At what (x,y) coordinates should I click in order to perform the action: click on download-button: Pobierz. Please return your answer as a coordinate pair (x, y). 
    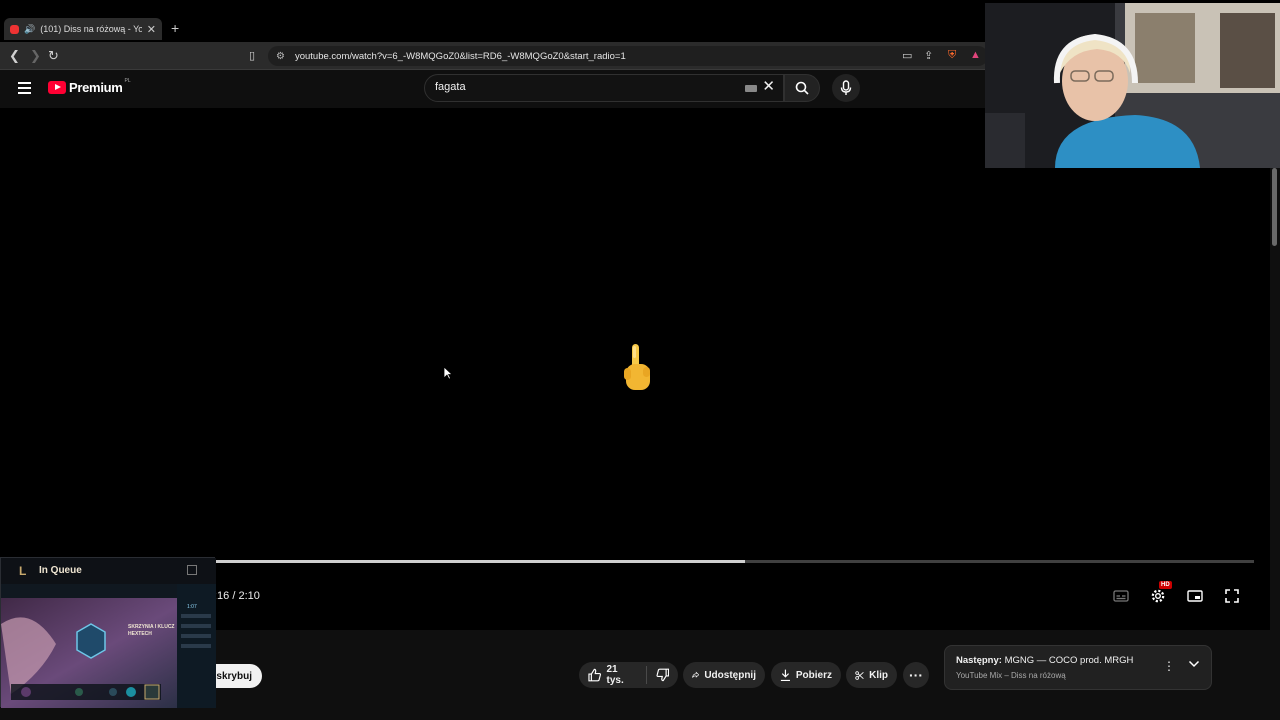
    Looking at the image, I should click on (806, 675).